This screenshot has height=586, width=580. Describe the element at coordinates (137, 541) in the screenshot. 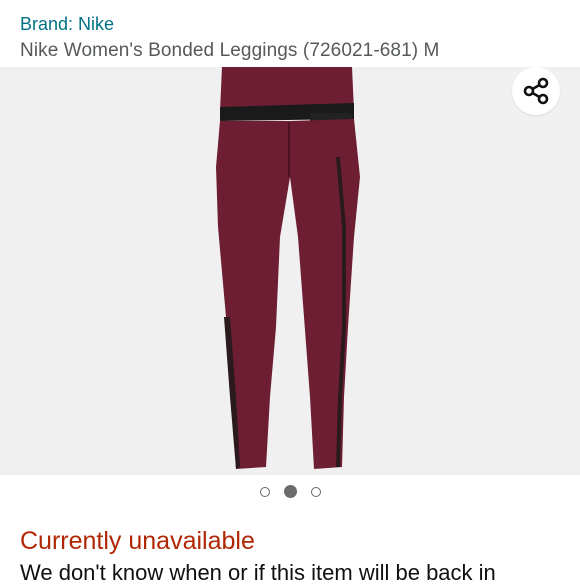

I see `availability-status: Currently unavailable` at that location.